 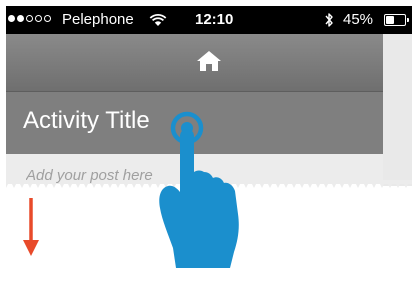 What do you see at coordinates (158, 20) in the screenshot?
I see `wifi-icon` at bounding box center [158, 20].